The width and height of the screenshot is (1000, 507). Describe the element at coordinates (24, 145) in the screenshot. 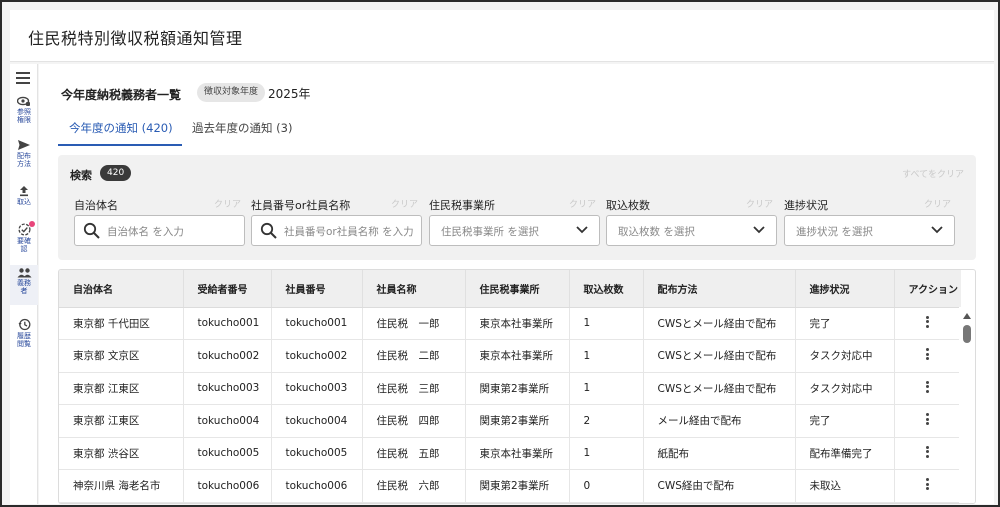

I see `send-icon` at that location.